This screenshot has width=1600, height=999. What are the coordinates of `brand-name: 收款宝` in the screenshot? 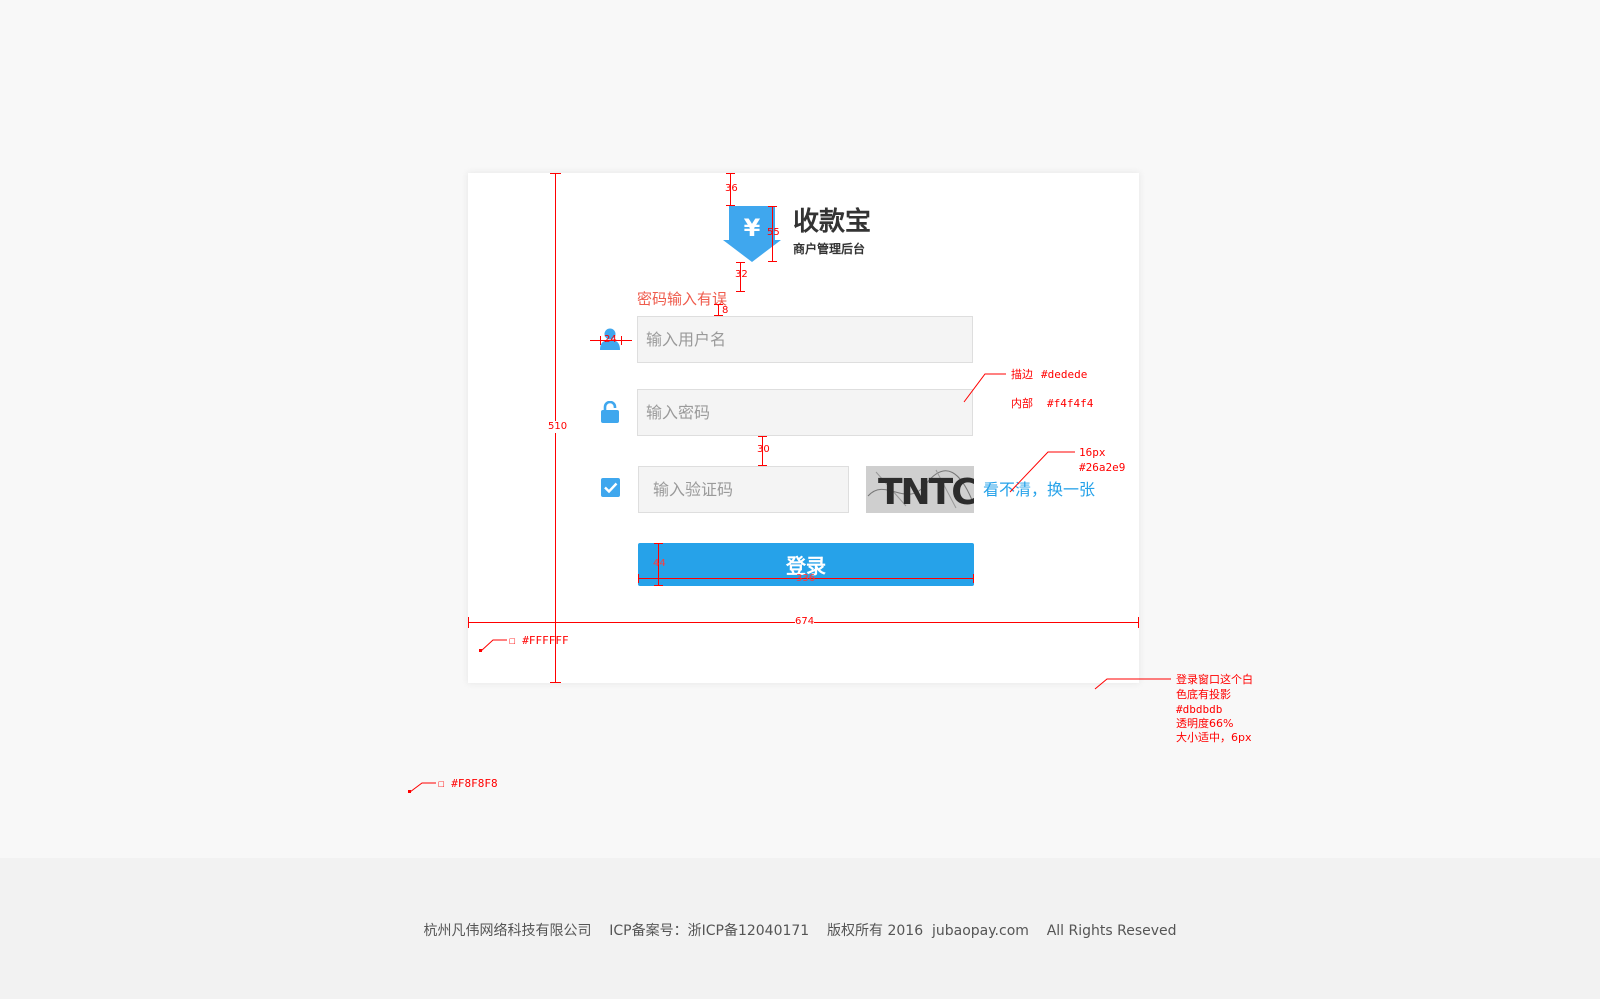 It's located at (832, 222).